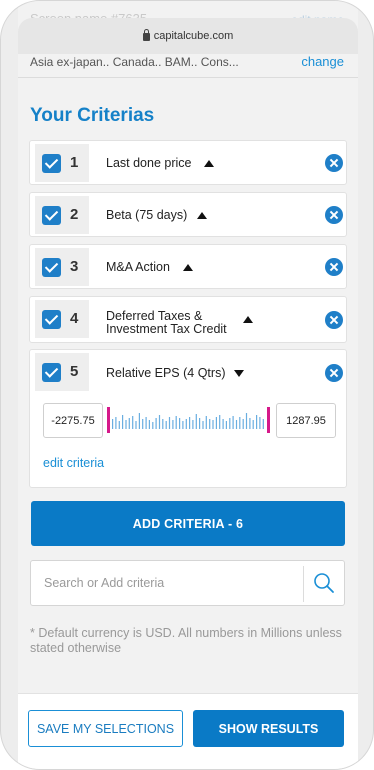 This screenshot has width=374, height=770. I want to click on criteria-number: 5, so click(74, 371).